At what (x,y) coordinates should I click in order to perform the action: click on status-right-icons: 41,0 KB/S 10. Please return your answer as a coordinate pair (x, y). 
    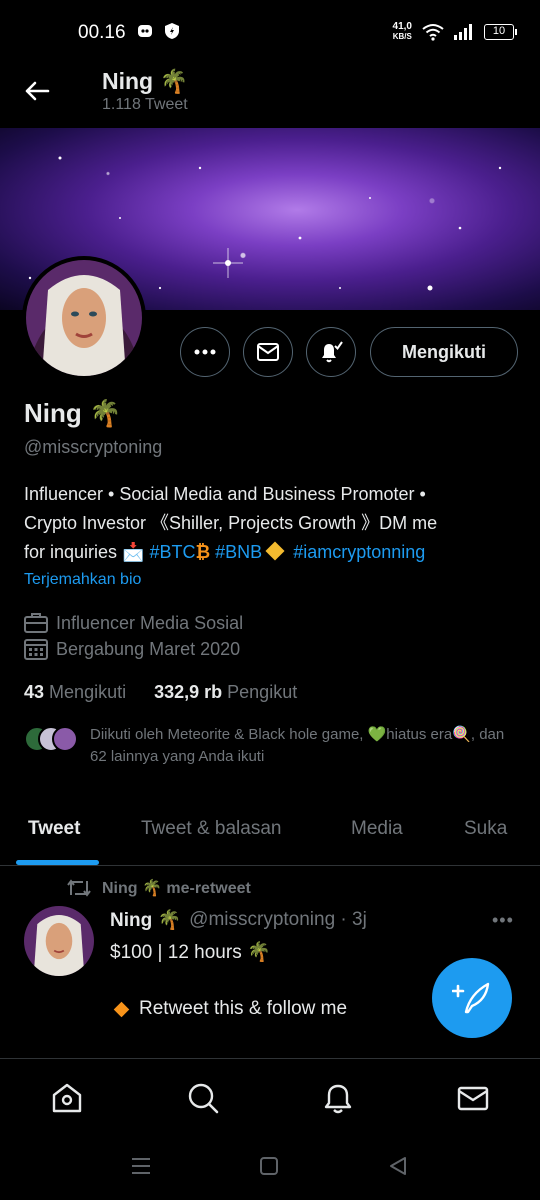
    Looking at the image, I should click on (455, 32).